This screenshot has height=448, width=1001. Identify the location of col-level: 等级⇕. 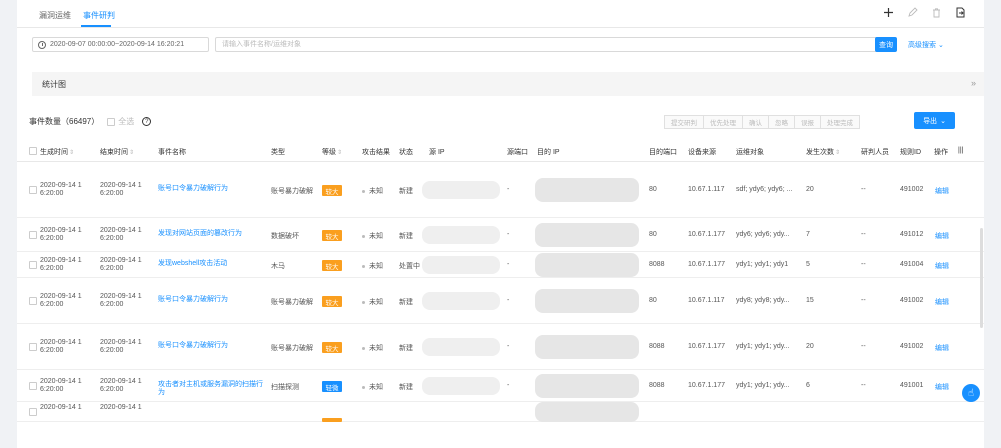
(332, 152).